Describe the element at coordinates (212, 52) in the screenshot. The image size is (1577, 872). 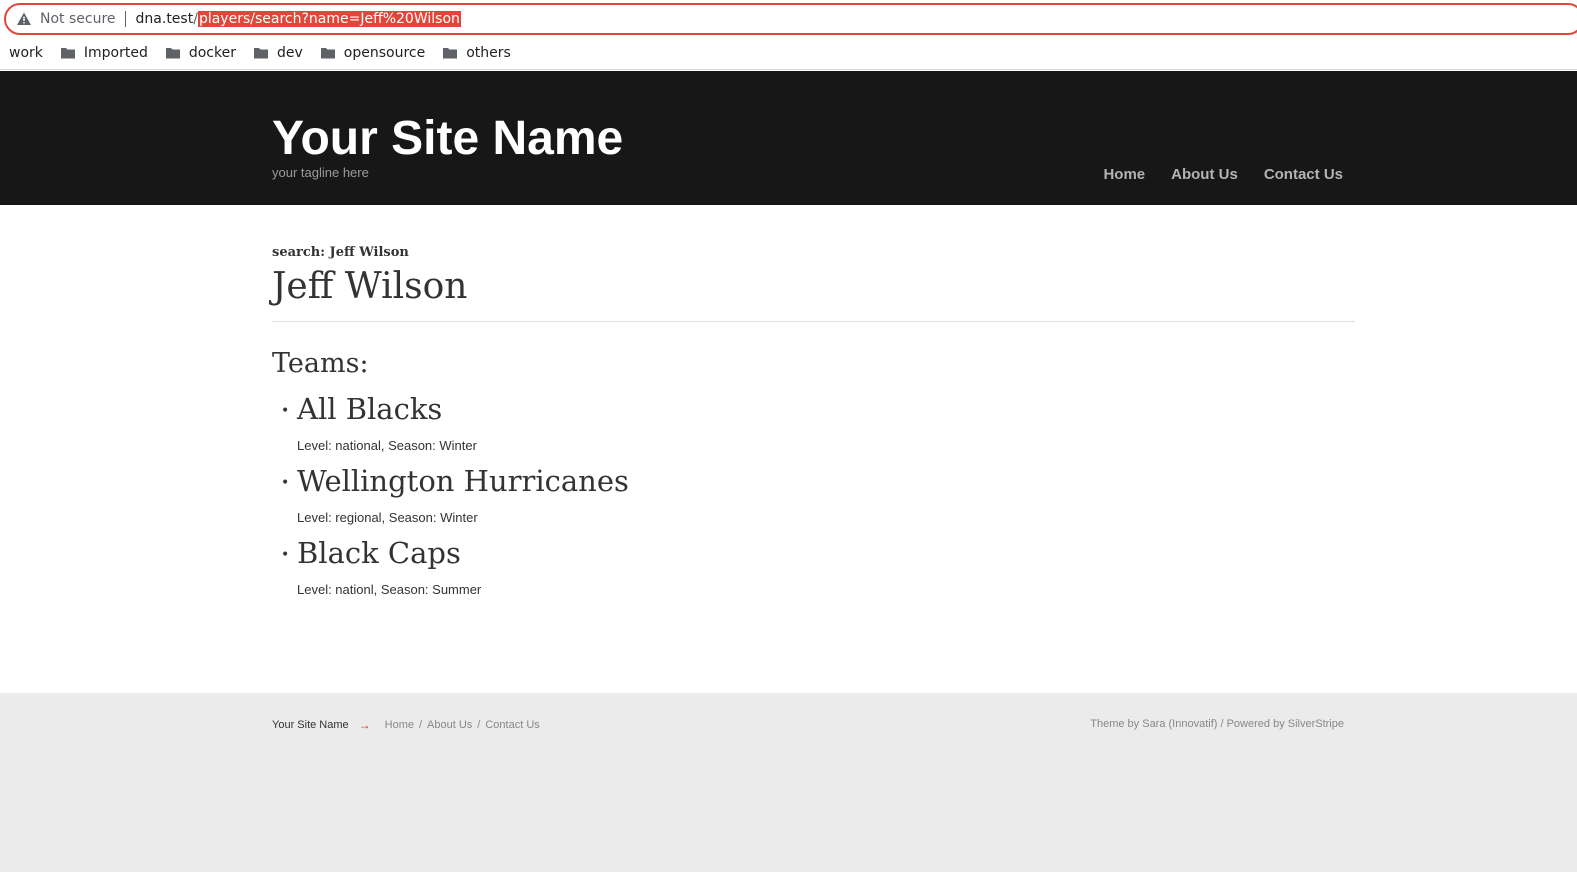
I see `bookmark-label: docker` at that location.